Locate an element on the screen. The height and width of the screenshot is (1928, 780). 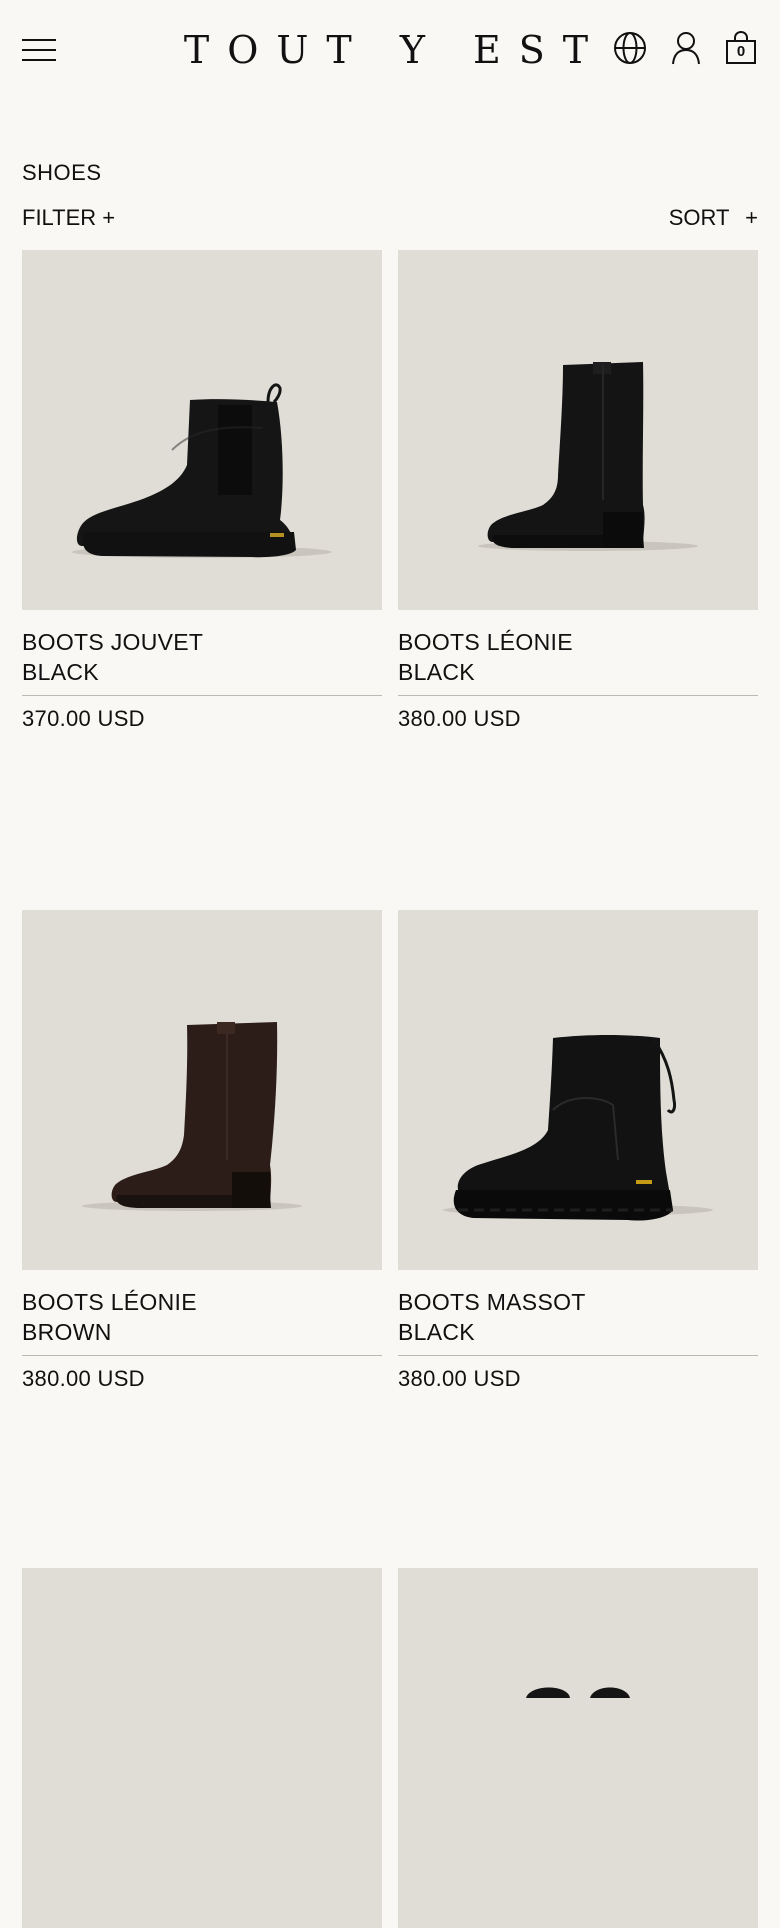
brand-logo: TOUT Y EST is located at coordinates (390, 50).